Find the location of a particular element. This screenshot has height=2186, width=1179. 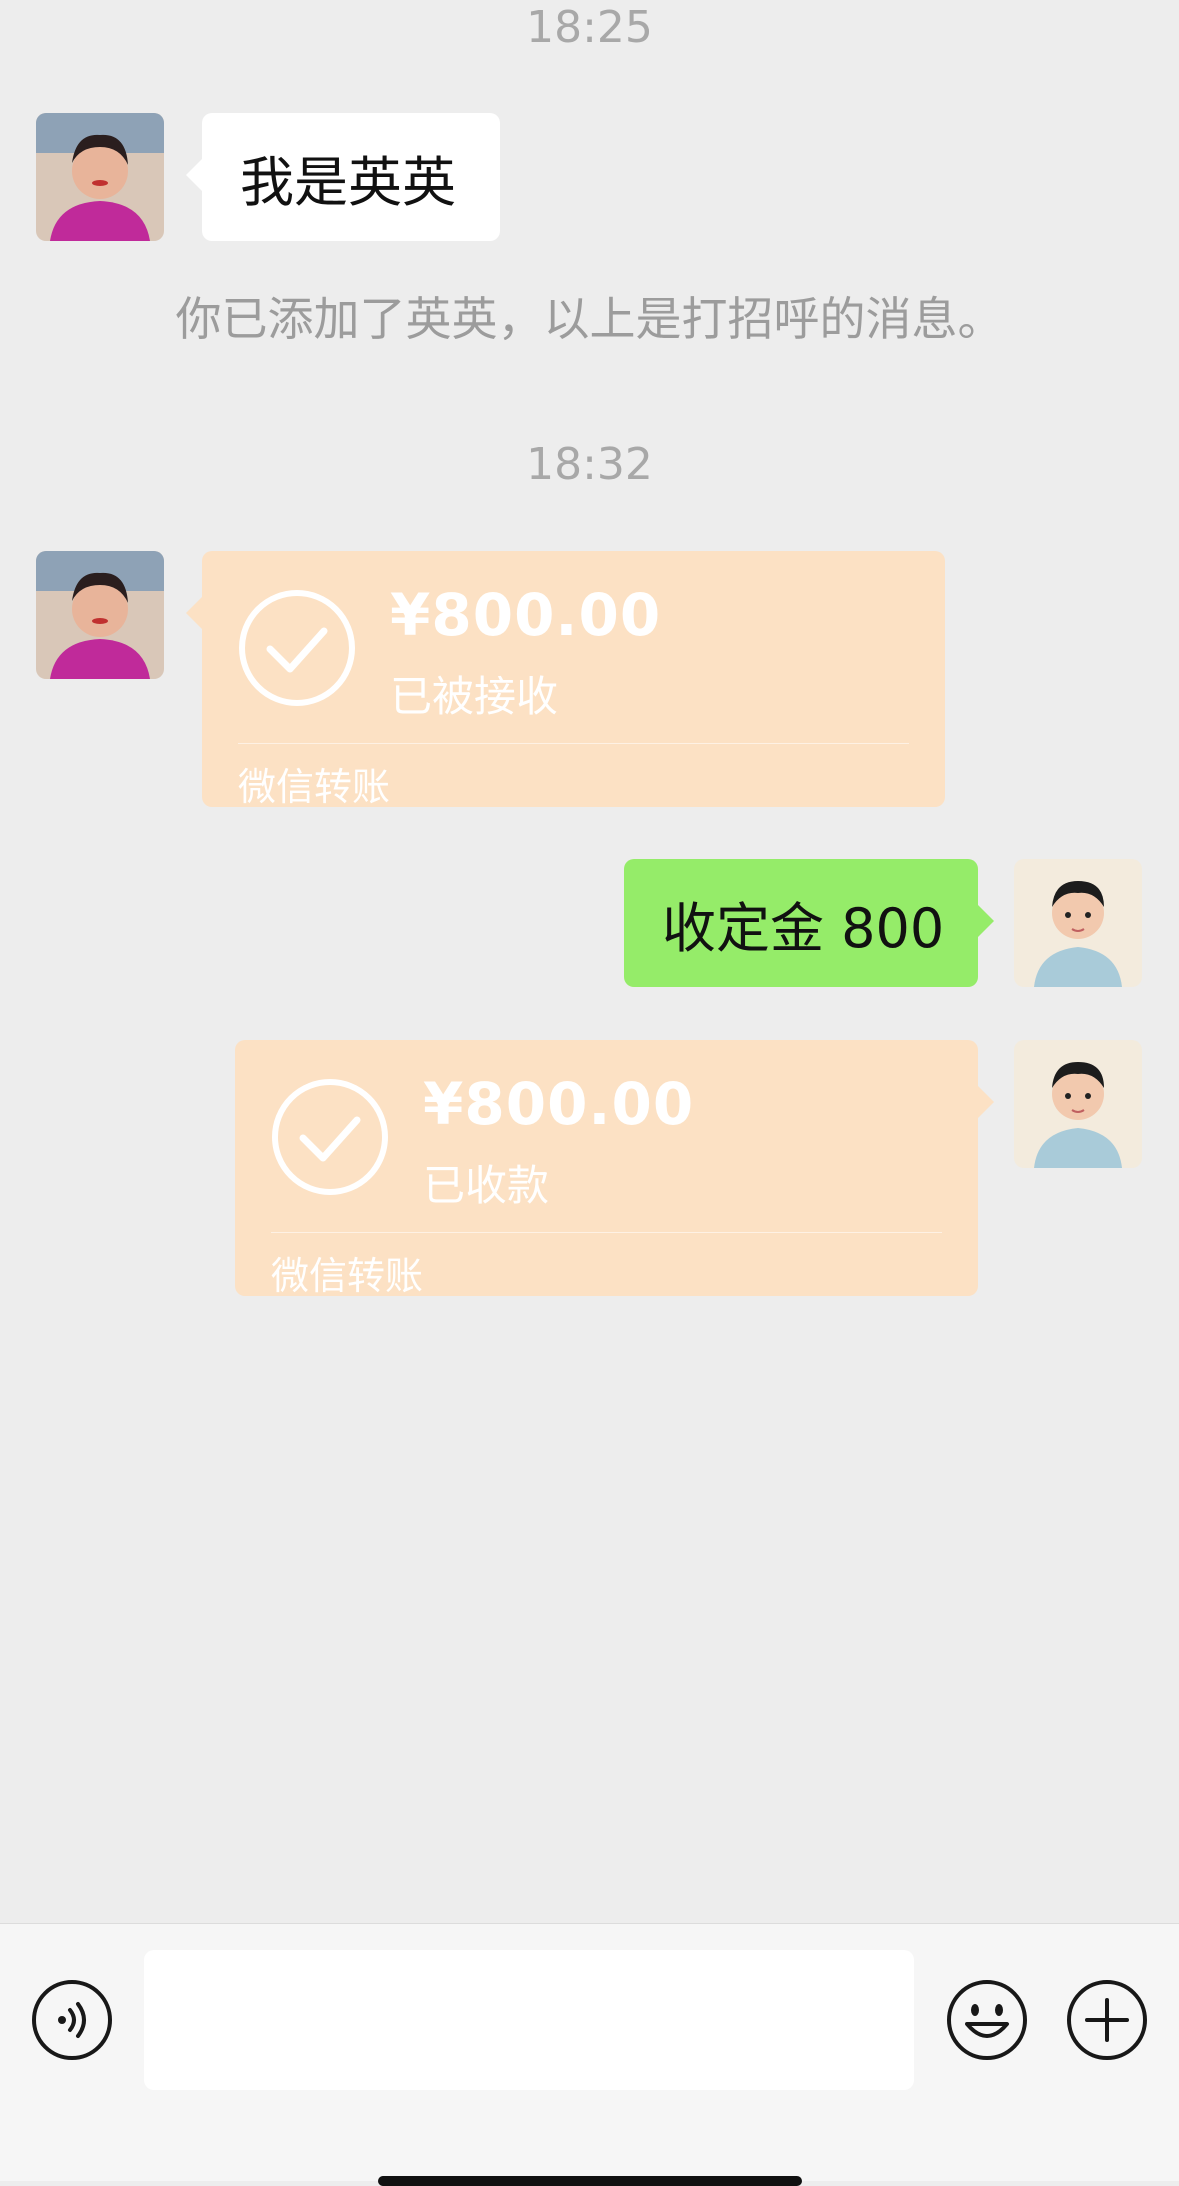

input-bar is located at coordinates (589, 2052).